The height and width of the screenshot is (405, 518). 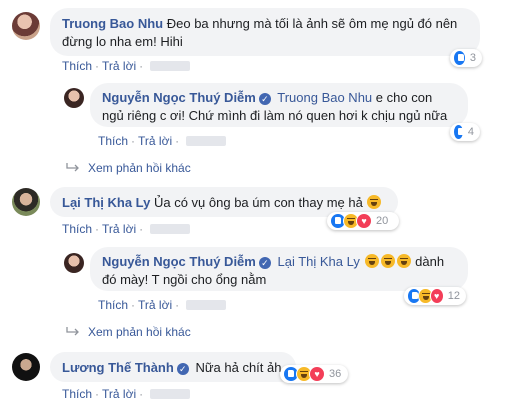 What do you see at coordinates (238, 367) in the screenshot?
I see `comment-text: Nữa hả chít ảh` at bounding box center [238, 367].